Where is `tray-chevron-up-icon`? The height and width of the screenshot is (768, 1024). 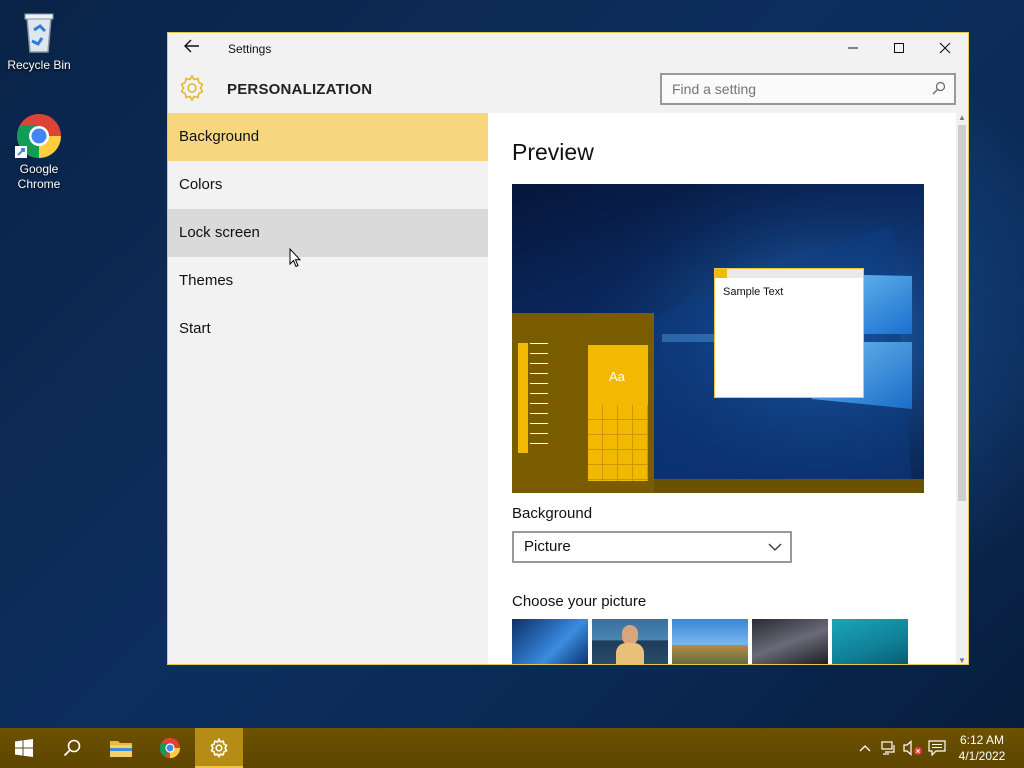
tray-chevron-up-icon is located at coordinates (865, 748).